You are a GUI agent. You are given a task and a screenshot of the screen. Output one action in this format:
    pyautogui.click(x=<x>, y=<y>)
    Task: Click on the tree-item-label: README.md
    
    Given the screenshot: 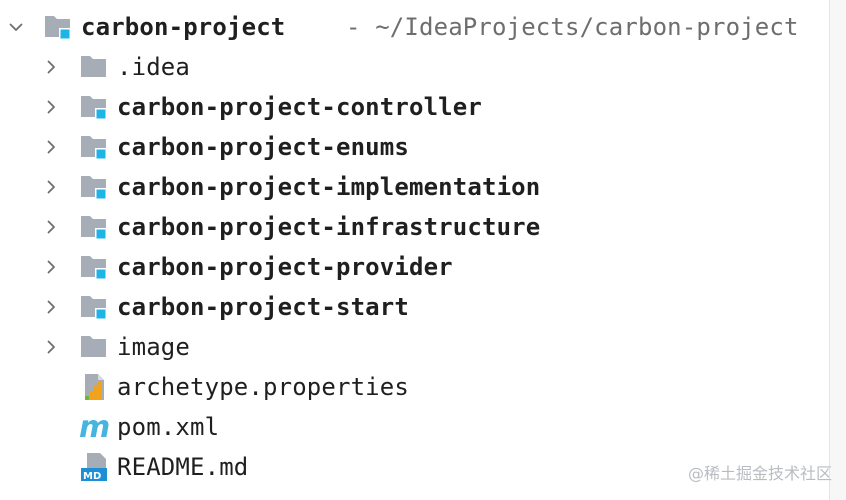 What is the action you would take?
    pyautogui.click(x=183, y=467)
    